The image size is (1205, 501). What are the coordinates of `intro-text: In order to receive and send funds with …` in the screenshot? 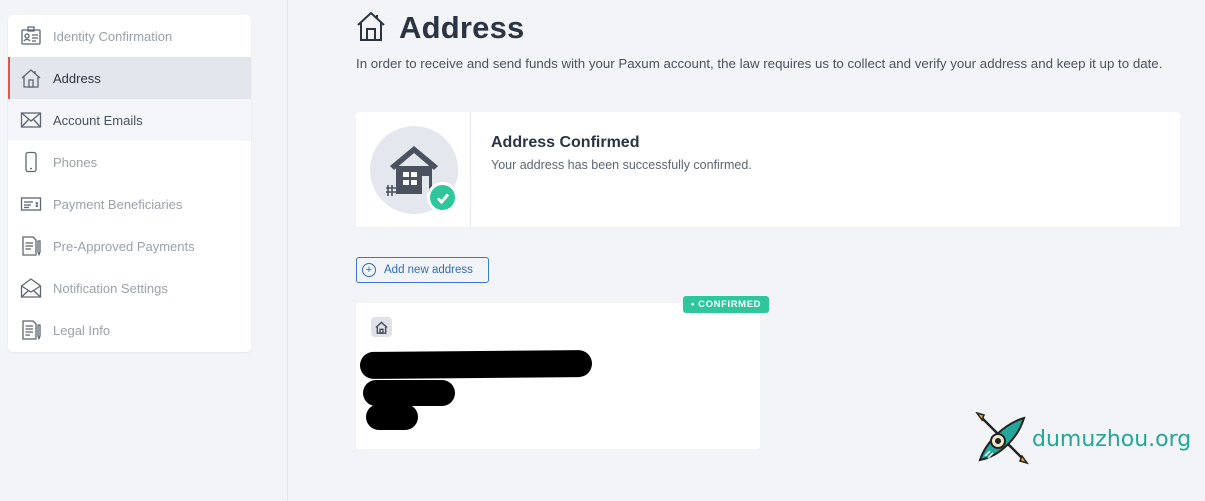 It's located at (759, 63).